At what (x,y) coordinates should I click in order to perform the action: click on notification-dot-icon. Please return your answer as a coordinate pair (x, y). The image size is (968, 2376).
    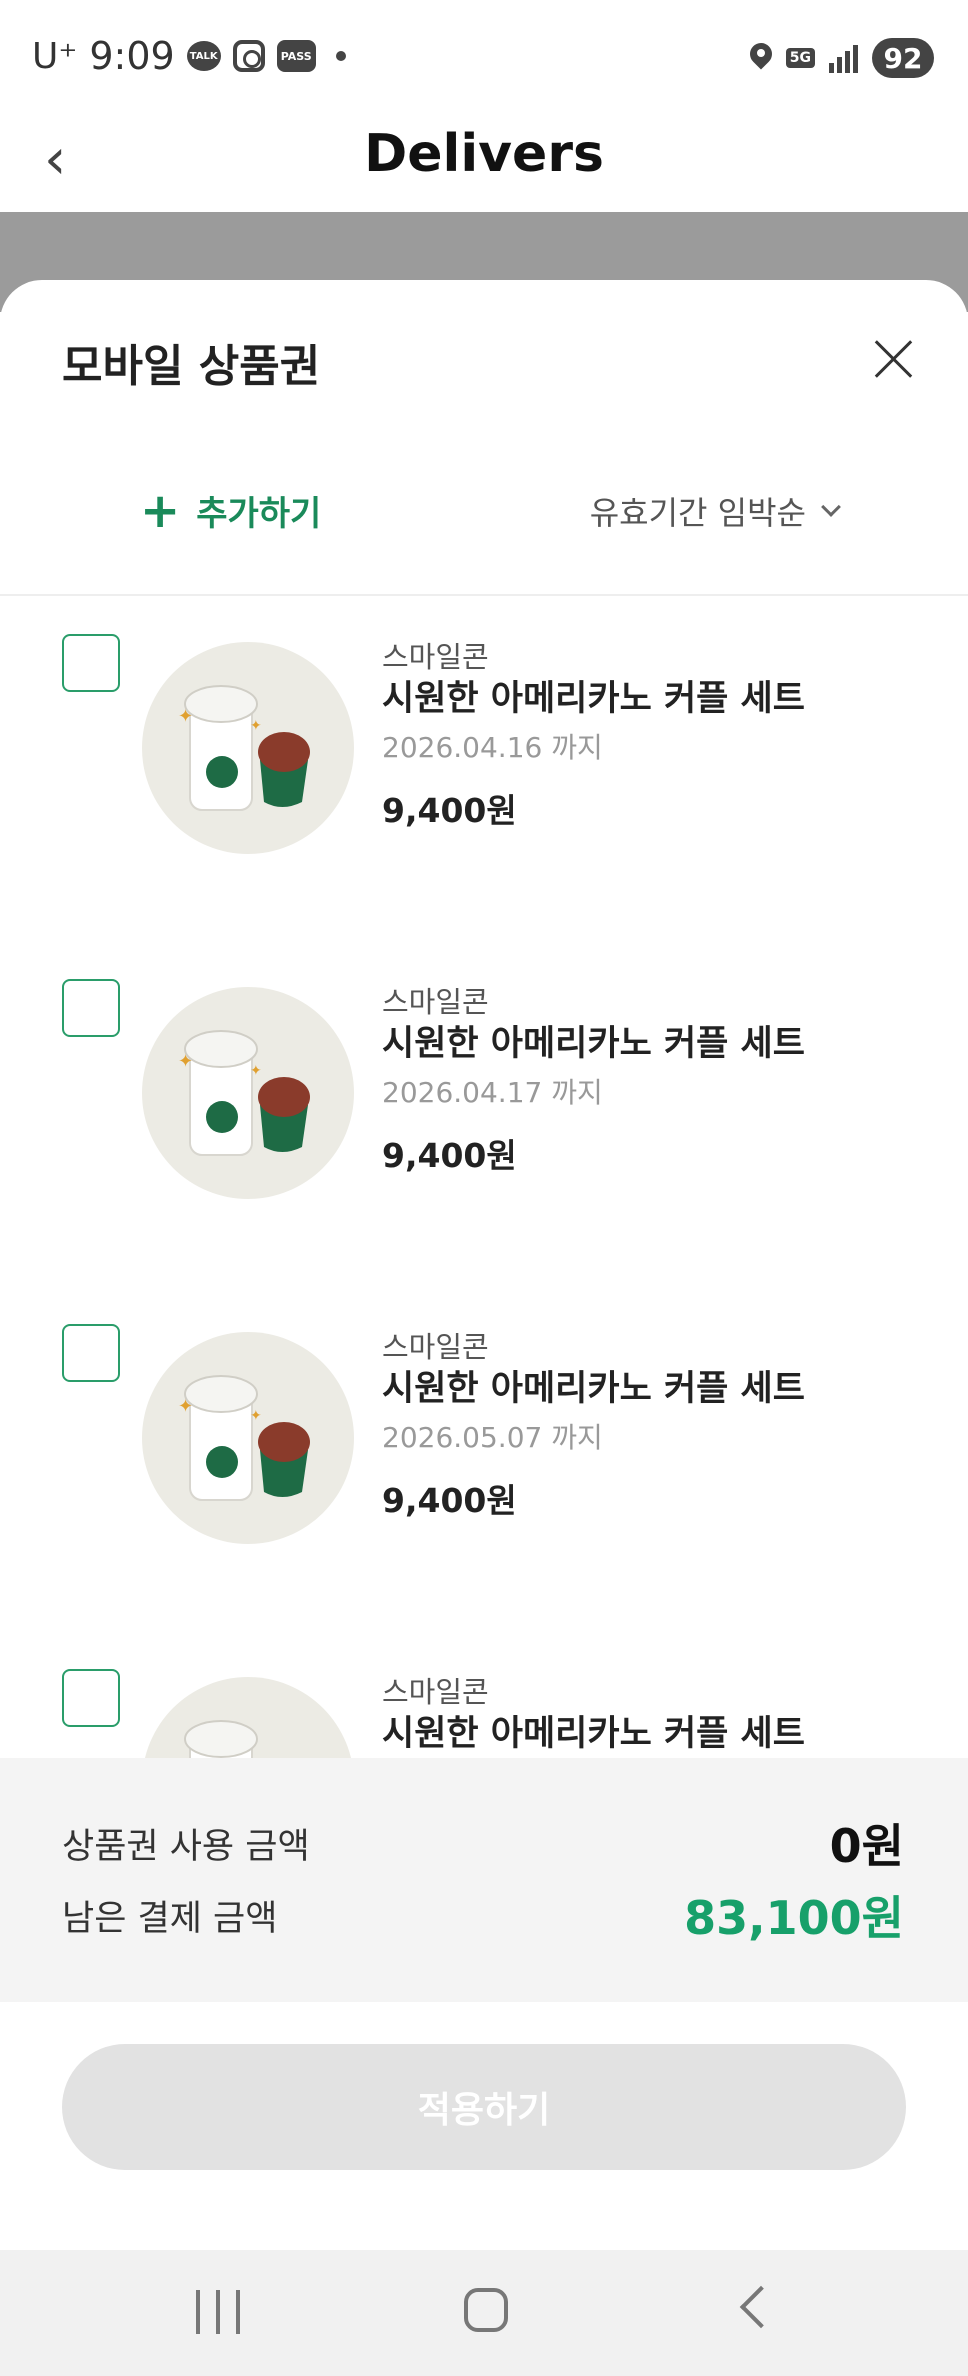
    Looking at the image, I should click on (340, 56).